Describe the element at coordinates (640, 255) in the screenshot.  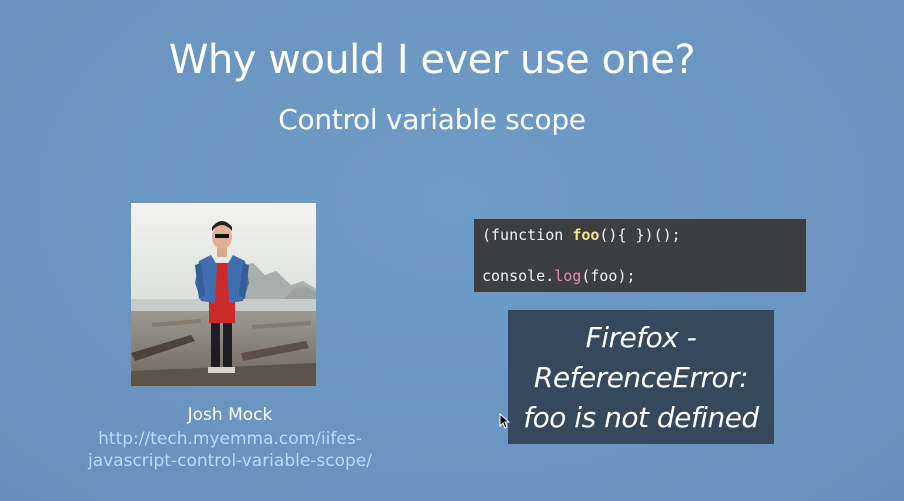
I see `code-snippet: (function foo(){ })(); console.log(foo);` at that location.